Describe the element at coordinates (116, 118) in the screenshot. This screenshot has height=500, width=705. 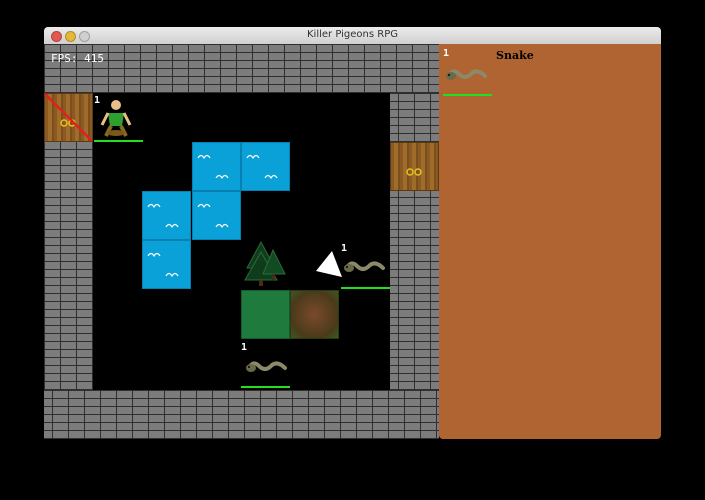
I see `hero-sprite-icon` at that location.